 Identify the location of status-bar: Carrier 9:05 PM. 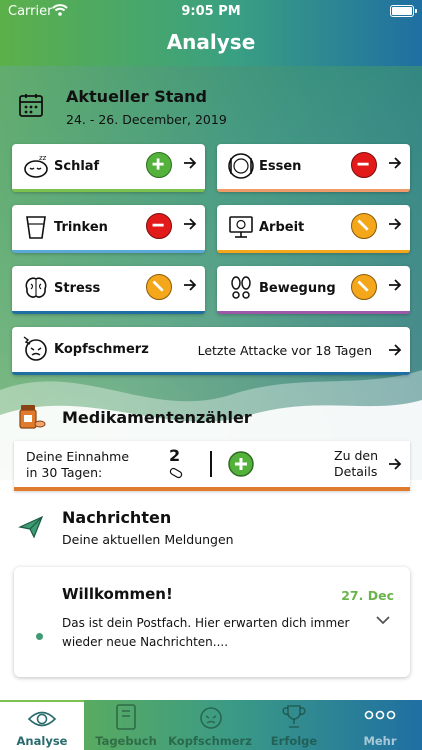
(211, 12).